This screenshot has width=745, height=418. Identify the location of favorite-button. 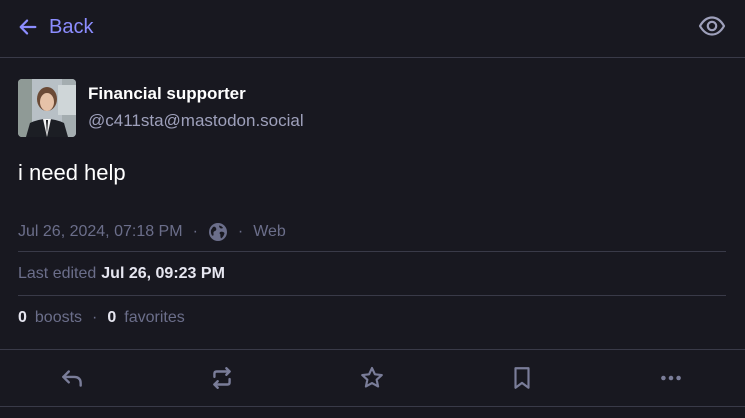
(372, 378).